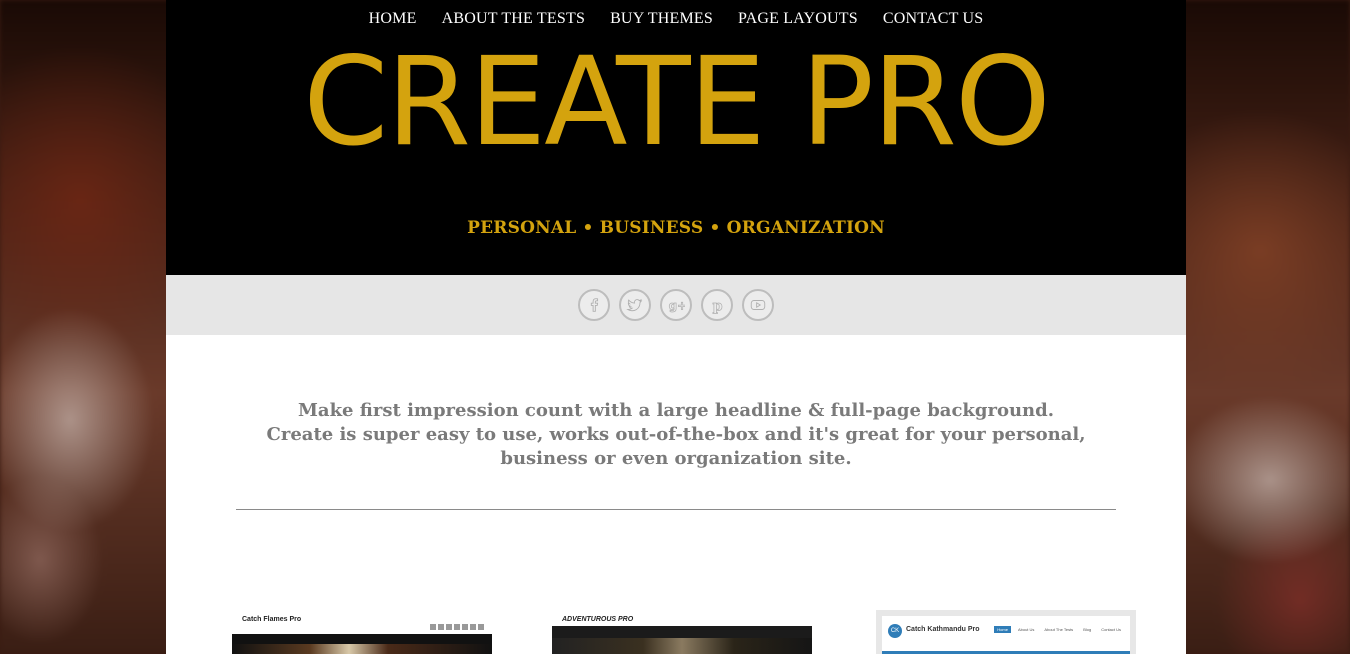 The height and width of the screenshot is (654, 1350). Describe the element at coordinates (1087, 629) in the screenshot. I see `thumbnail-menu-item: Blog` at that location.